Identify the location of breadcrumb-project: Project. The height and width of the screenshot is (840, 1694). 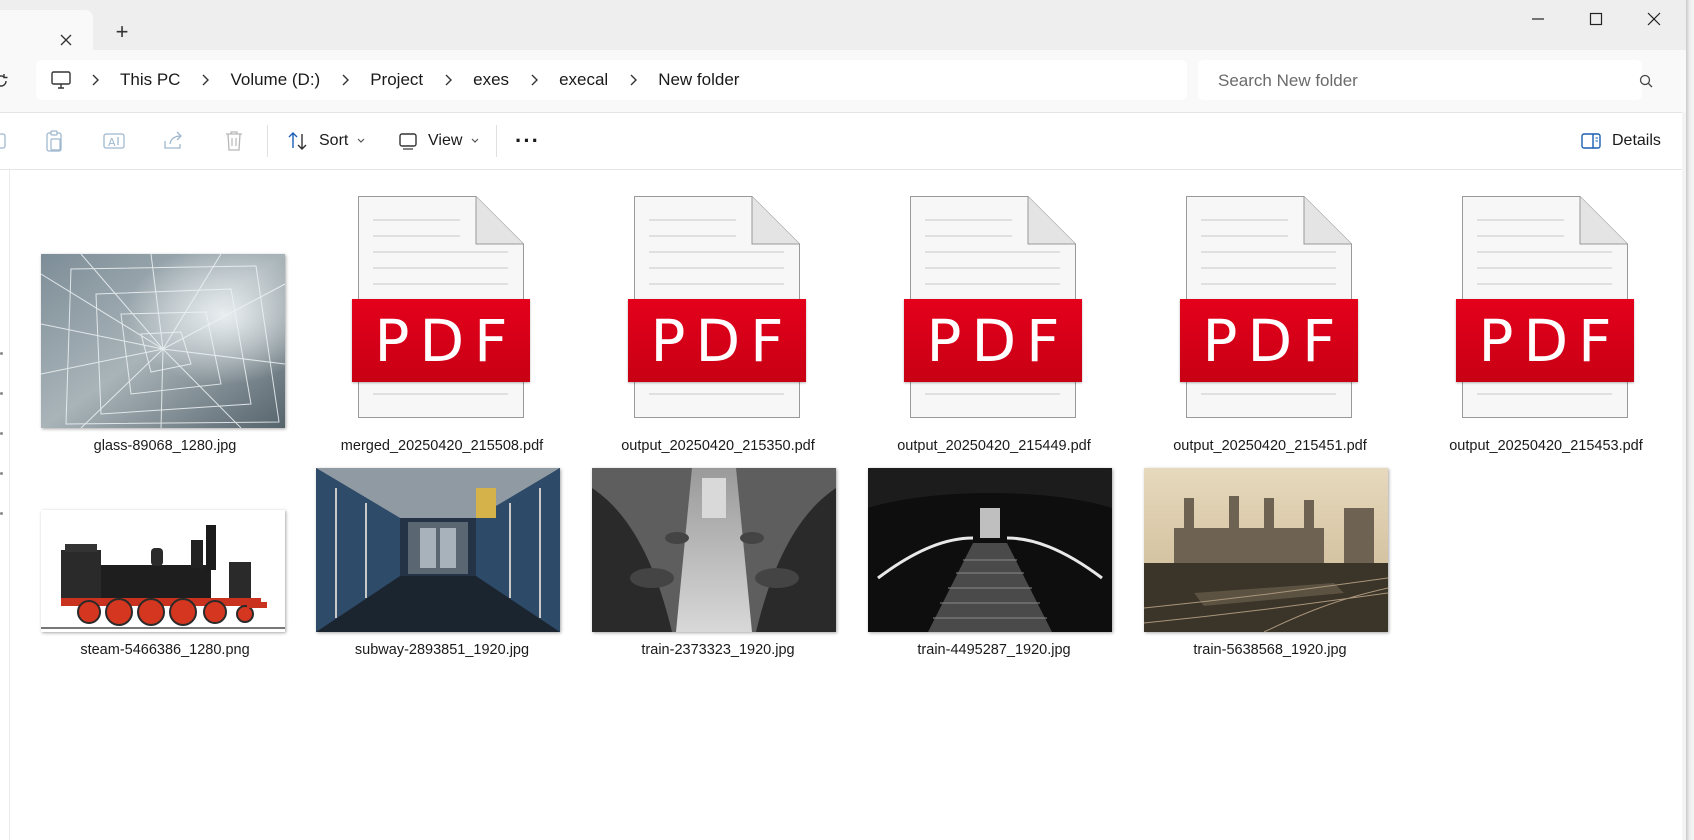
(396, 80).